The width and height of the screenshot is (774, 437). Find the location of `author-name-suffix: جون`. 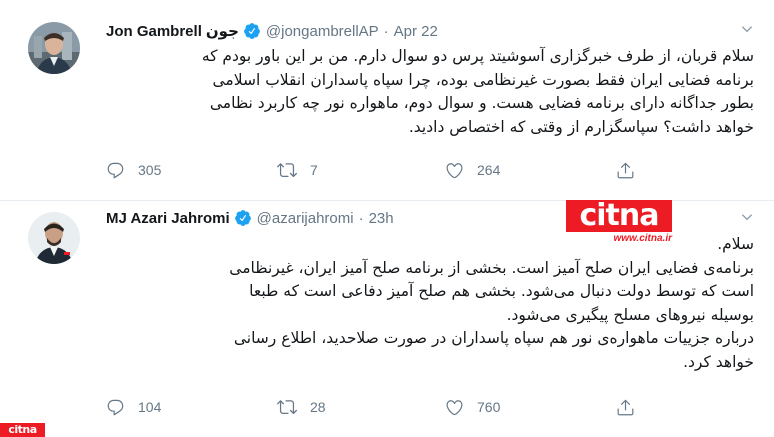

author-name-suffix: جون is located at coordinates (222, 31).